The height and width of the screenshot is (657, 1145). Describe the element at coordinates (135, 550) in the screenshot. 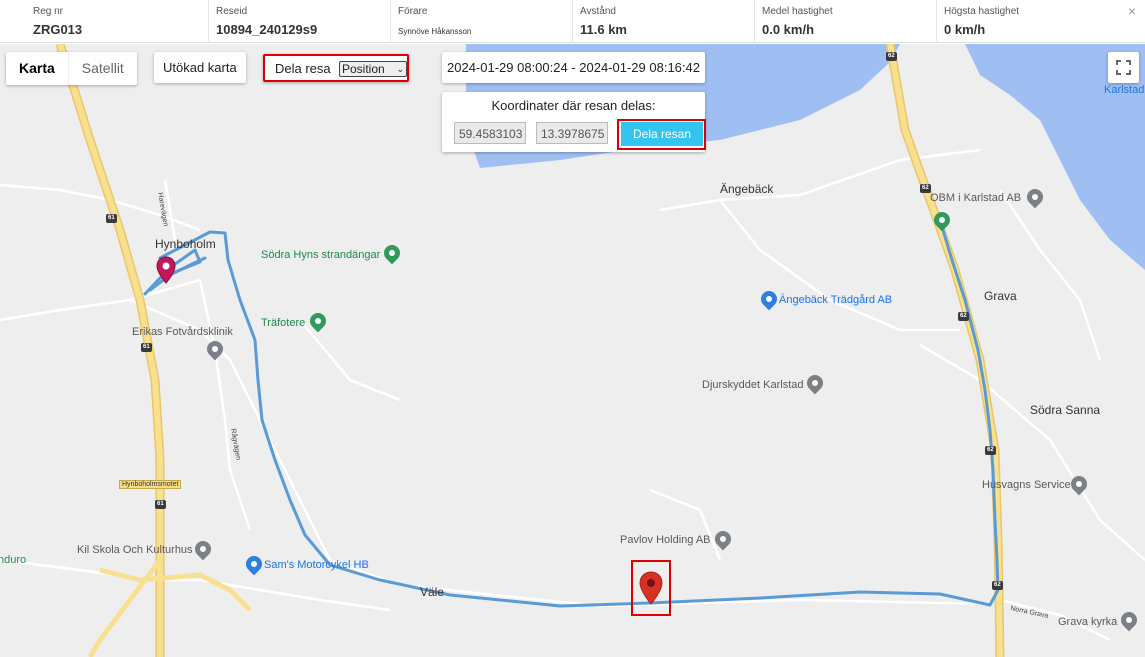

I see `poi-kil-skola-label: Kil Skola Och Kulturhus` at that location.